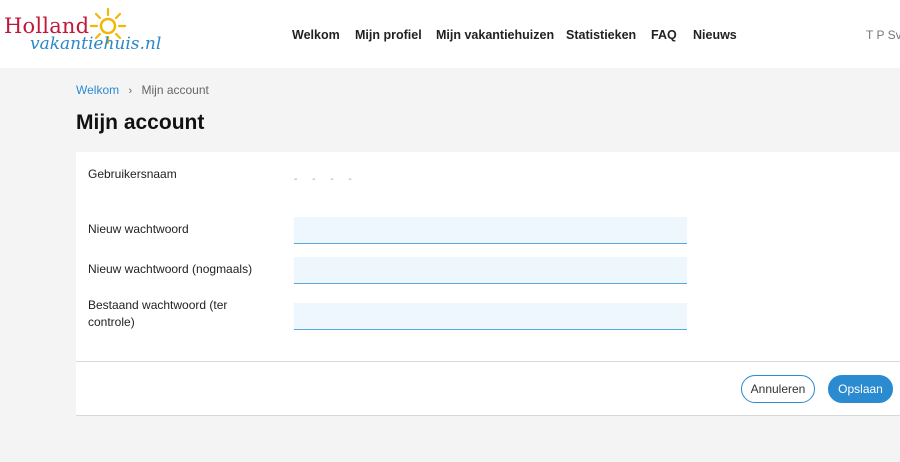 Image resolution: width=900 pixels, height=462 pixels. What do you see at coordinates (175, 90) in the screenshot?
I see `breadcrumb-current: Mijn account` at bounding box center [175, 90].